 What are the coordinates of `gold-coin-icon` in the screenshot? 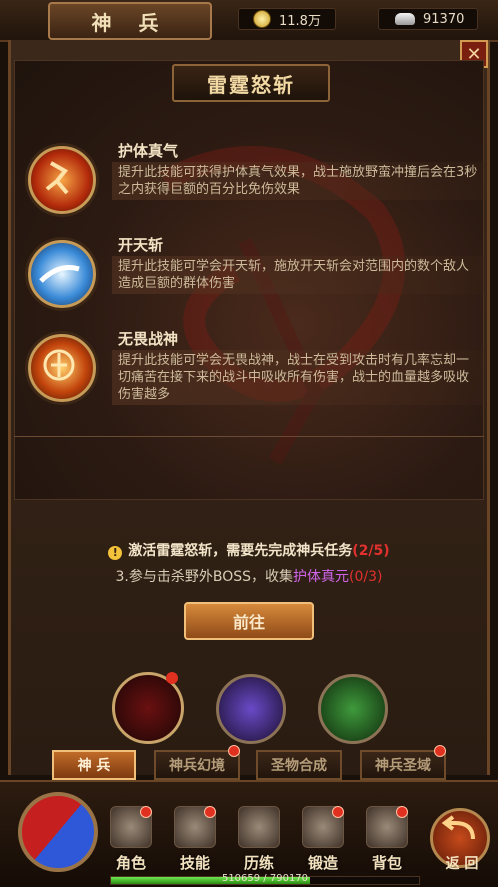 It's located at (262, 19).